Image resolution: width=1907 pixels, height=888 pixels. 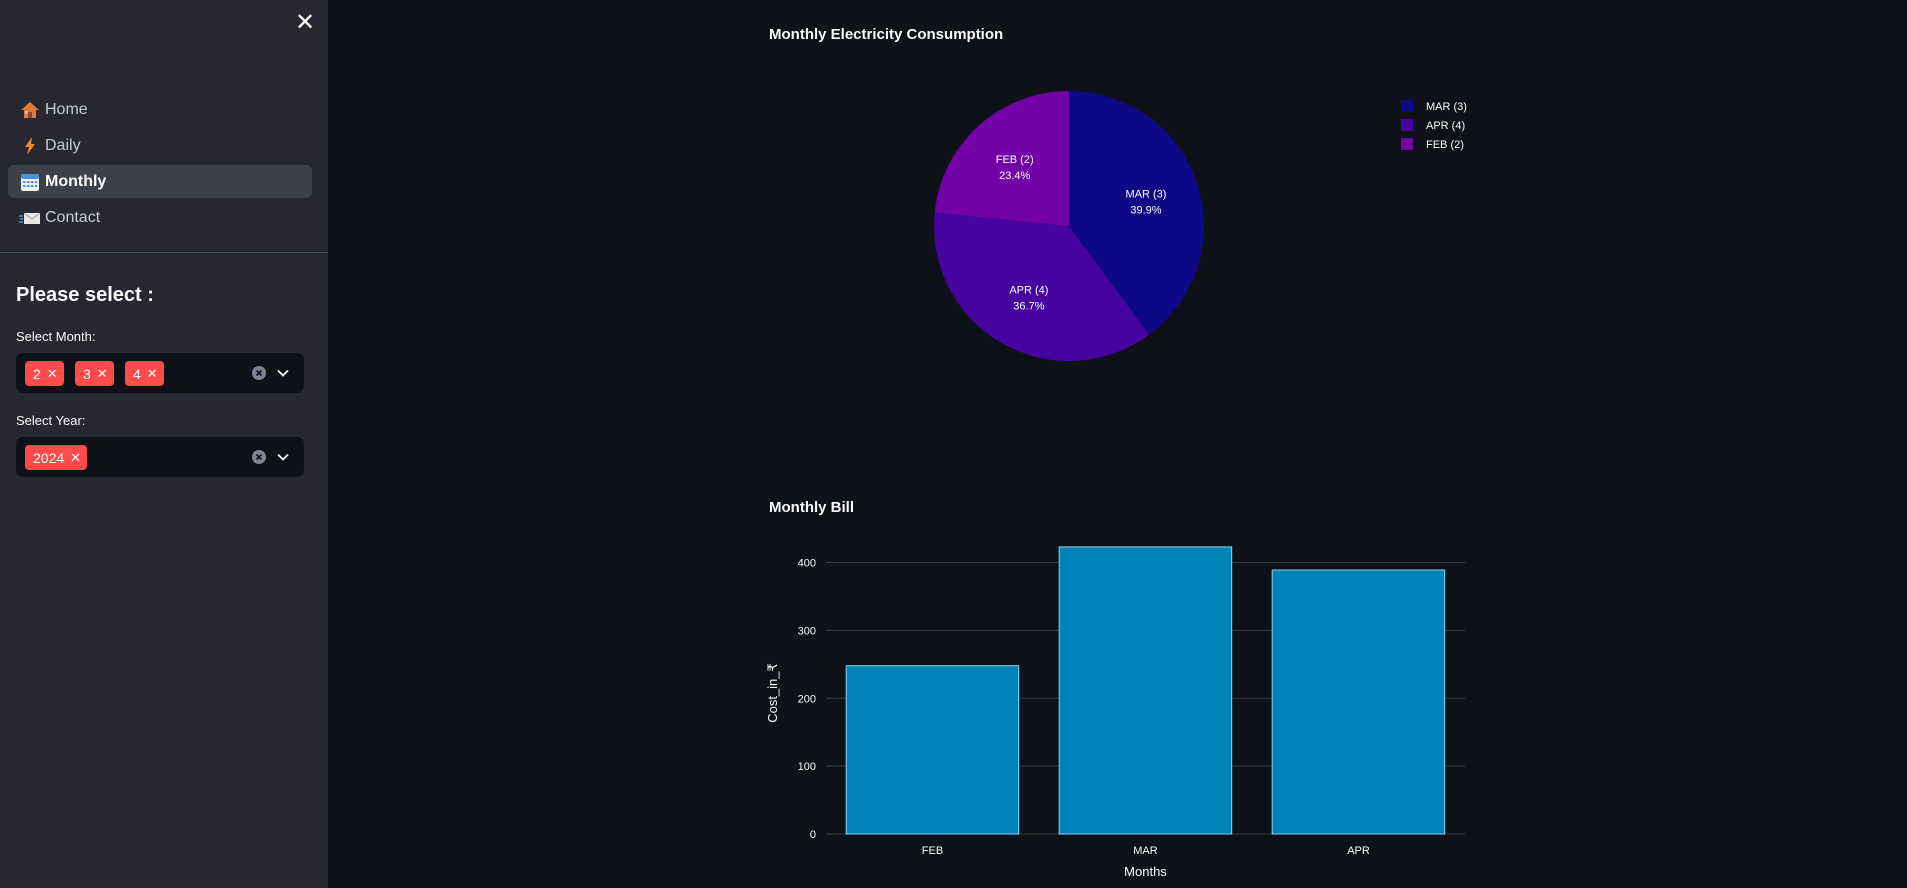 I want to click on x-tick-label: APR, so click(x=1358, y=851).